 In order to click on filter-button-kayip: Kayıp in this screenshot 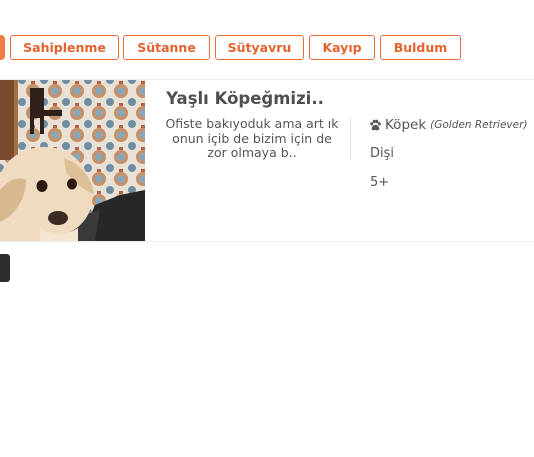, I will do `click(342, 47)`.